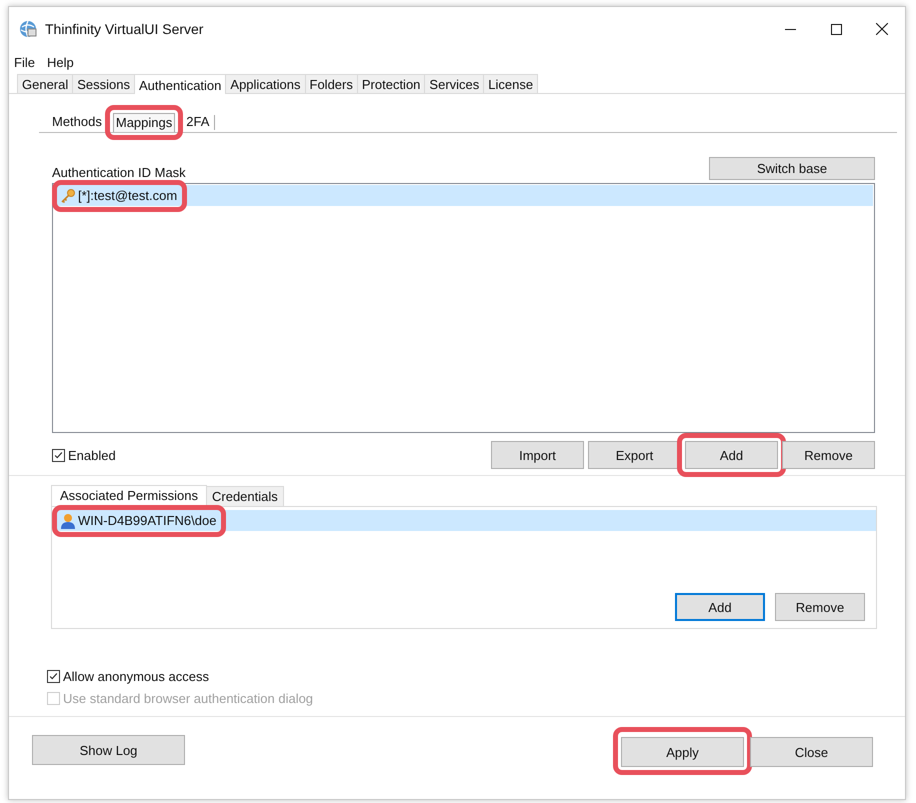  I want to click on footer-button: Apply, so click(682, 752).